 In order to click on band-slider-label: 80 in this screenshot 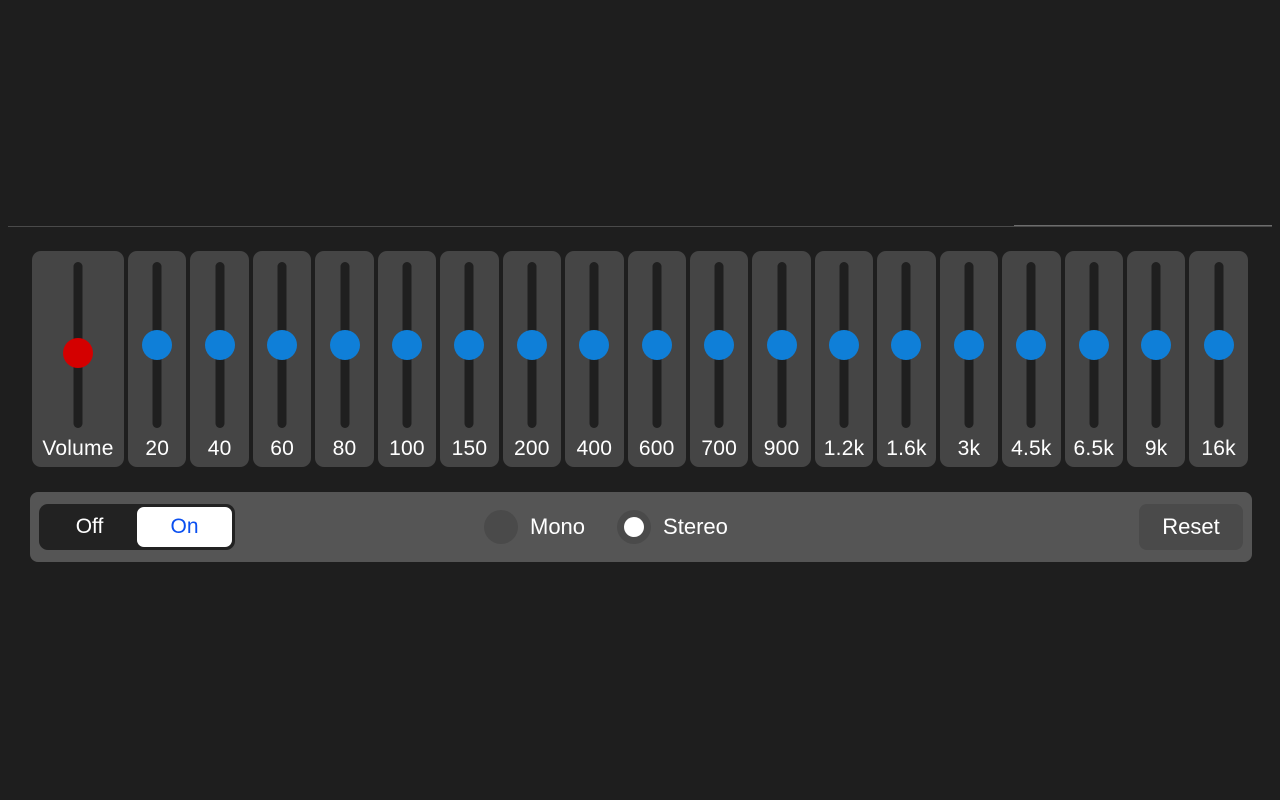, I will do `click(344, 448)`.